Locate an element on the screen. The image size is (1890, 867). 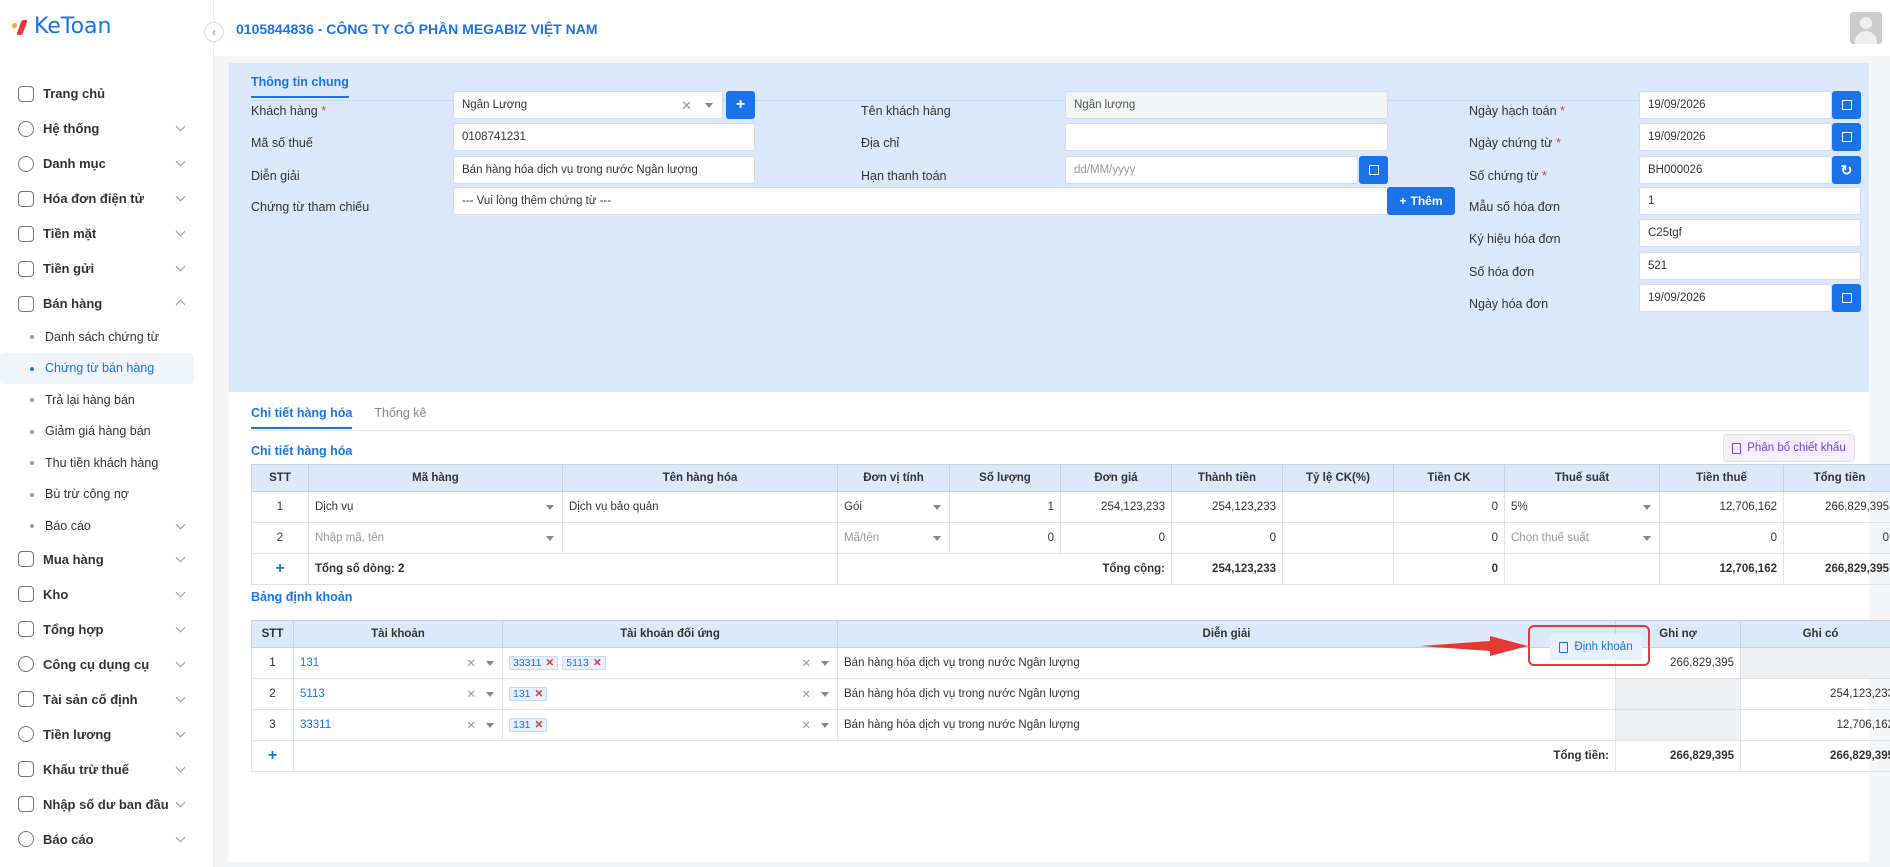
doc-number-field: BH000026 is located at coordinates (1735, 170).